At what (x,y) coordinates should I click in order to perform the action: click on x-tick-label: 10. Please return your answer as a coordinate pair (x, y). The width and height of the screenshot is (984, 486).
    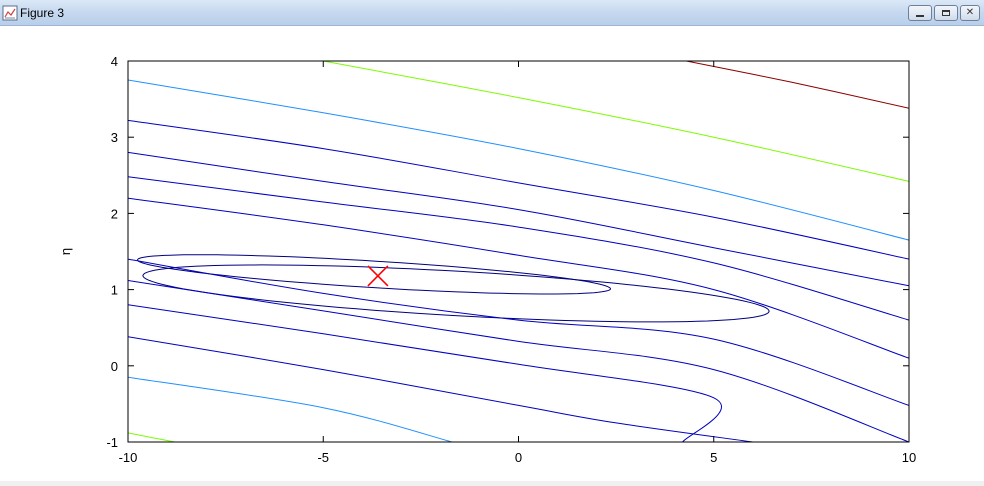
    Looking at the image, I should click on (909, 457).